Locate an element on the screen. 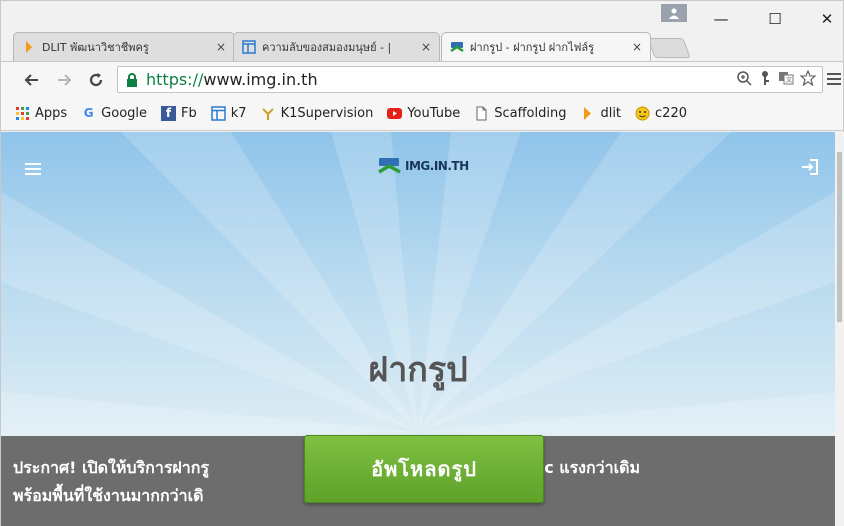 This screenshot has width=844, height=526. forward-arrow-icon is located at coordinates (65, 80).